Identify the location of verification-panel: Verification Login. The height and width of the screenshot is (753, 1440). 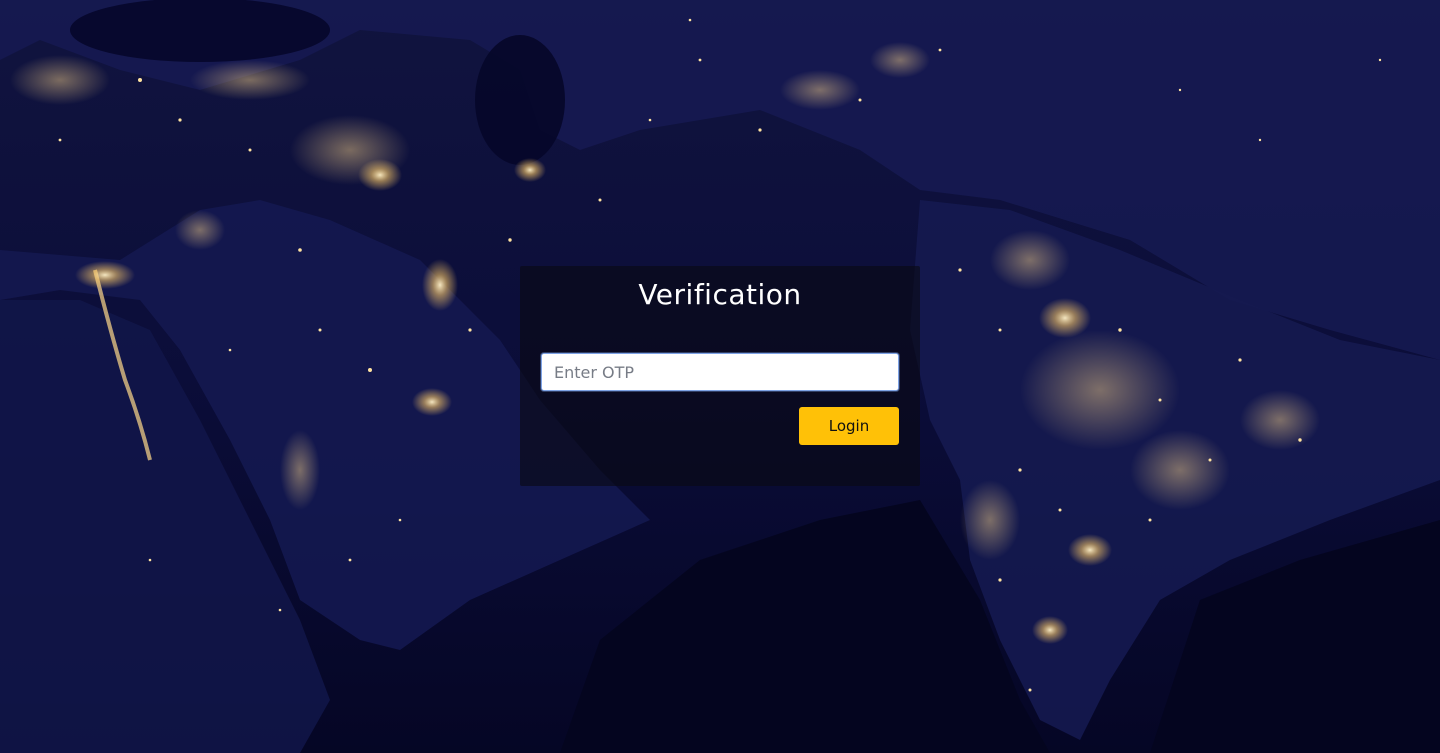
(720, 376).